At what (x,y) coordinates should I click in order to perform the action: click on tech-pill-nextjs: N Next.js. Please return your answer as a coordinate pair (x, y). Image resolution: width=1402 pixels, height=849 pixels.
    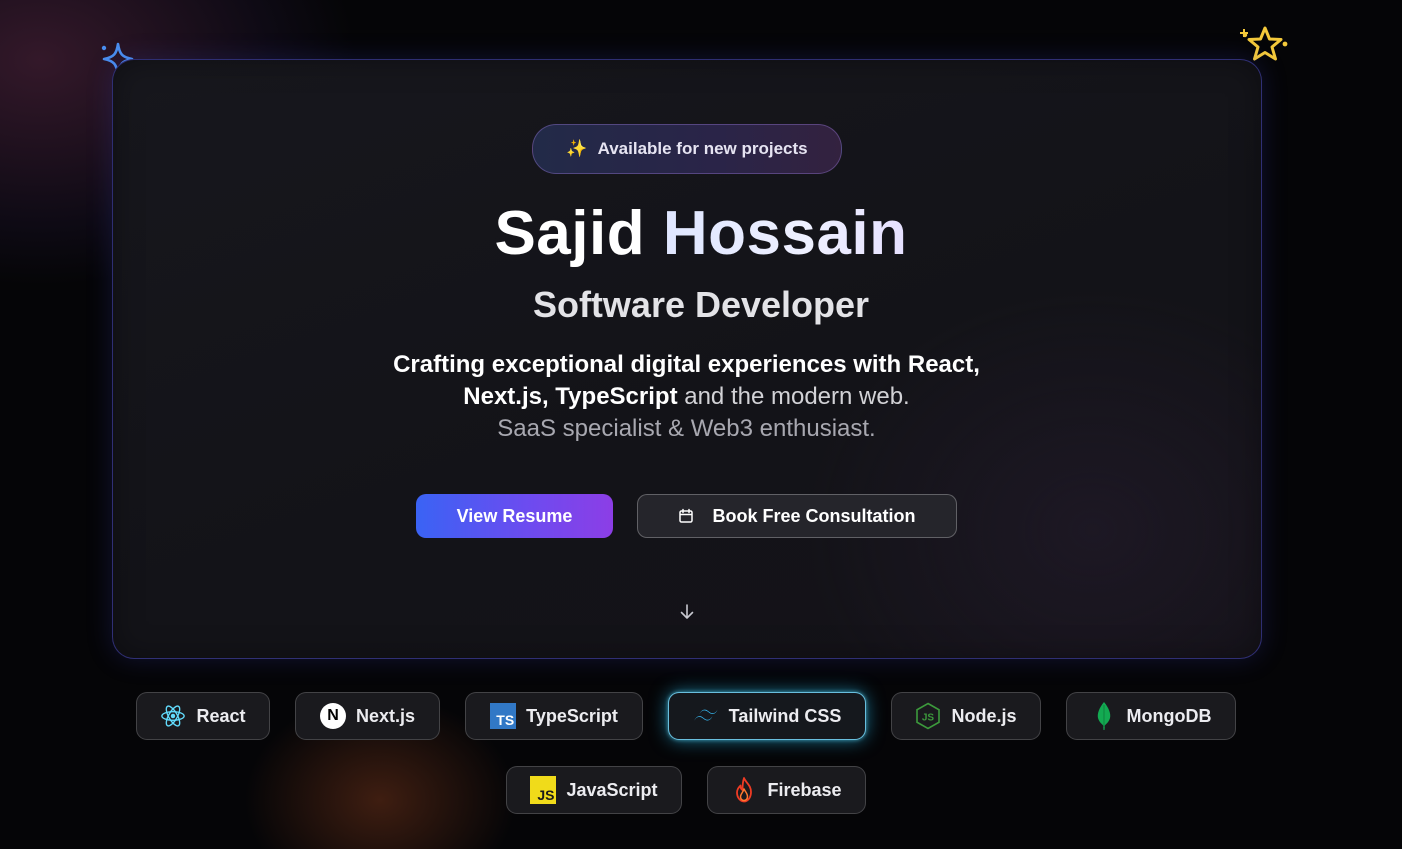
    Looking at the image, I should click on (367, 716).